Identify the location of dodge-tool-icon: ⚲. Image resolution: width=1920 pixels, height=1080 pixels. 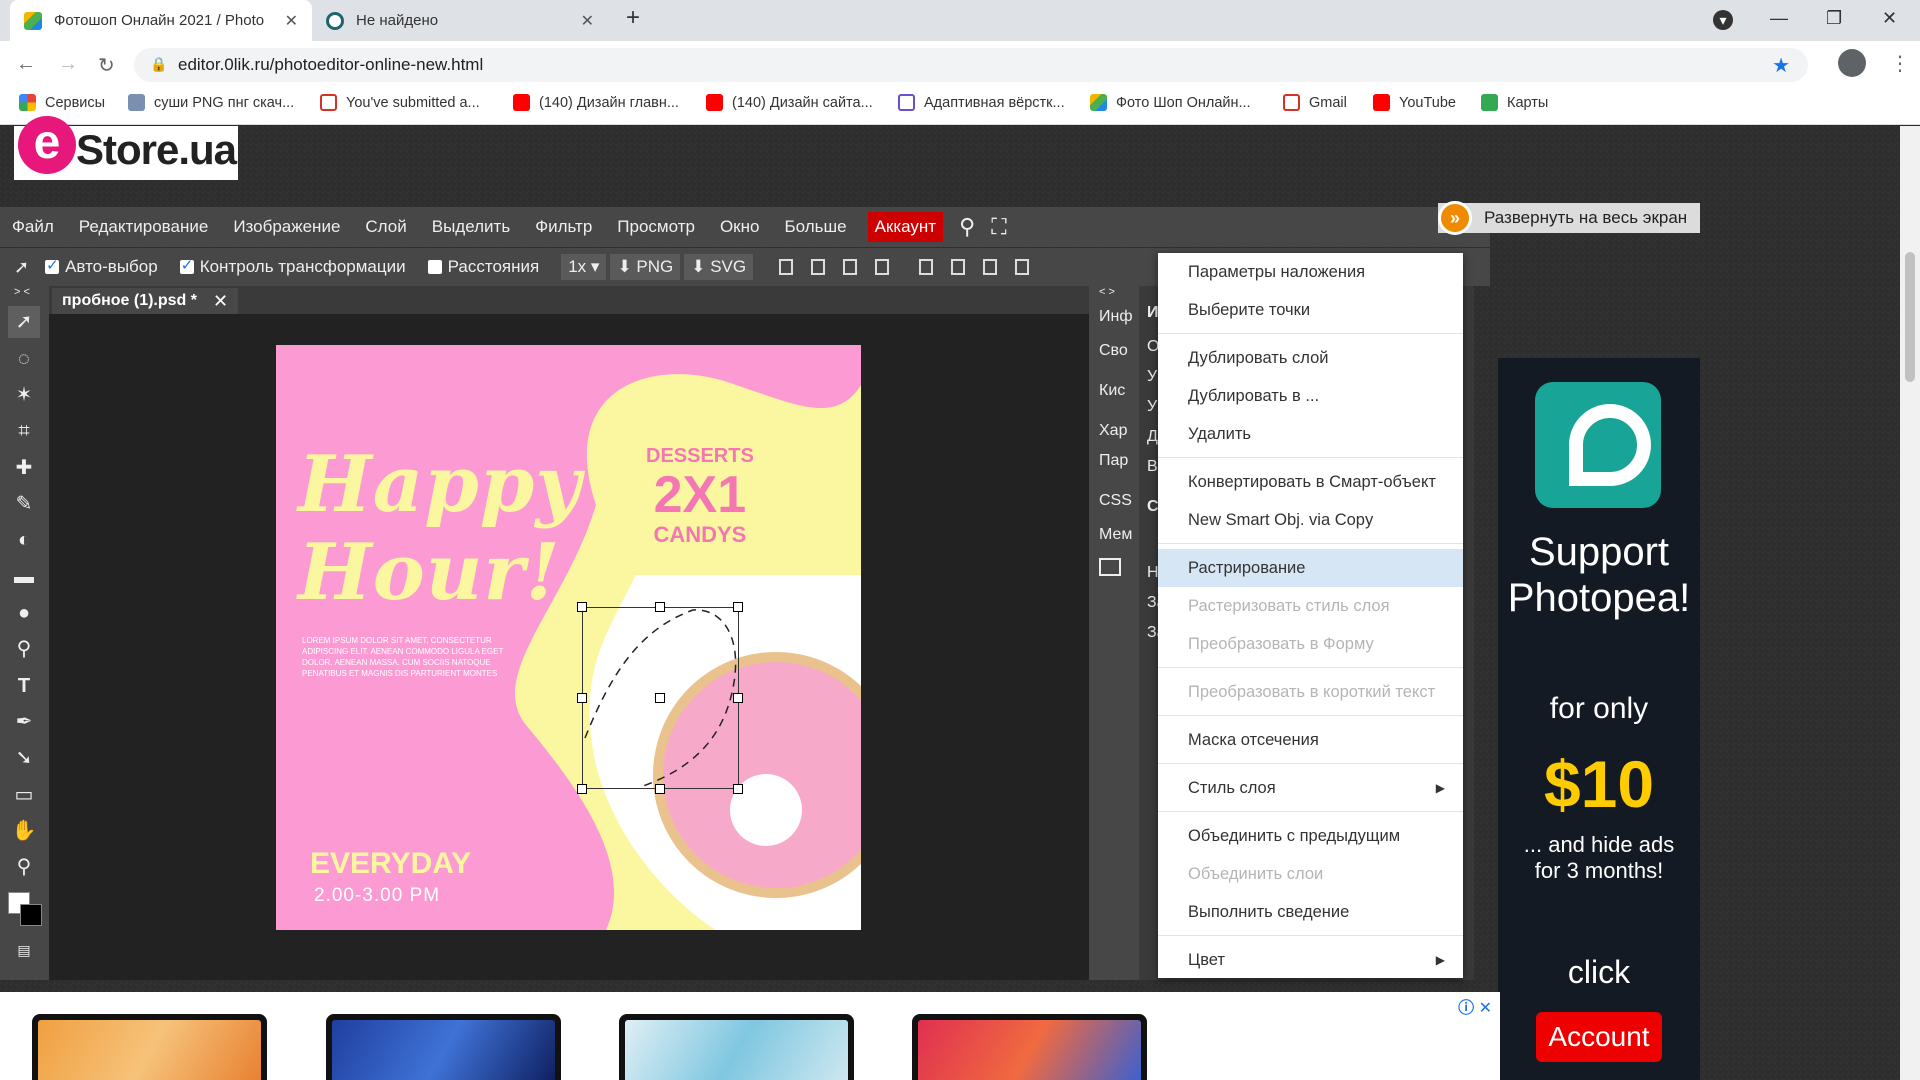
(24, 649).